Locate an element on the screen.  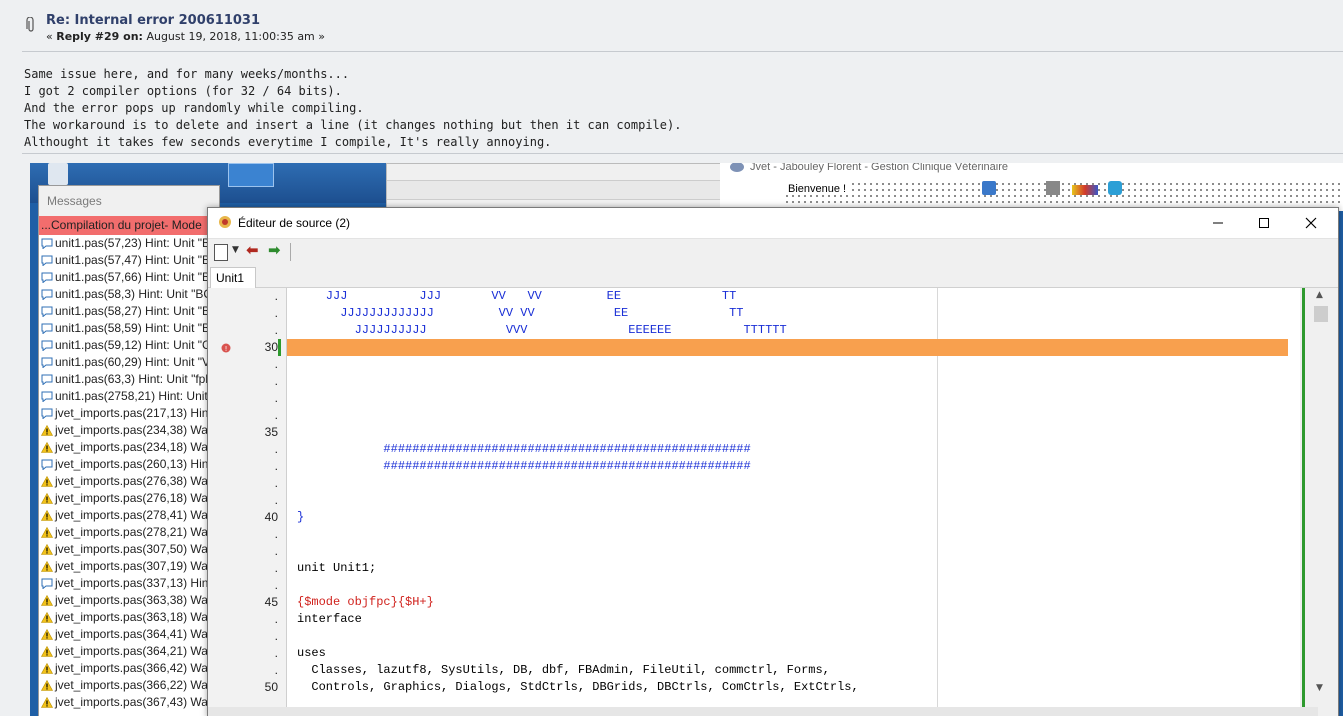
close-icon is located at coordinates (1311, 223).